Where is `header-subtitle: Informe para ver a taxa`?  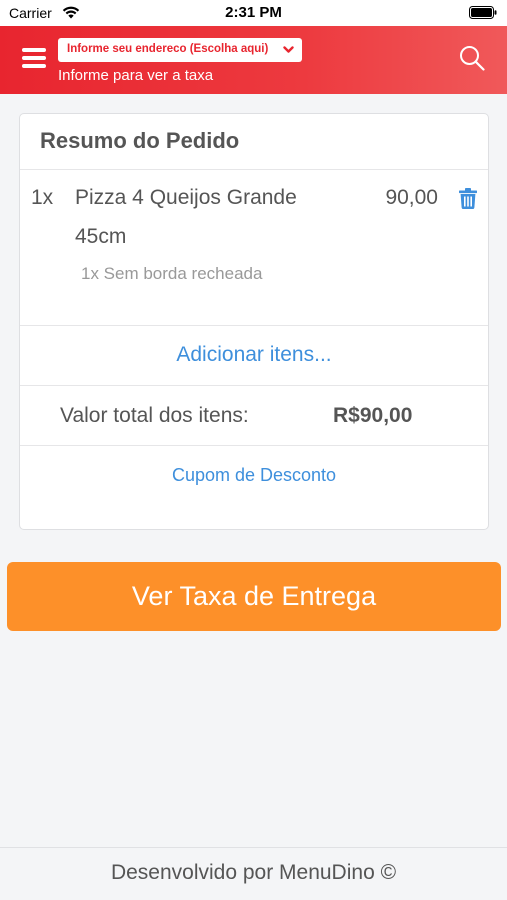 header-subtitle: Informe para ver a taxa is located at coordinates (136, 75).